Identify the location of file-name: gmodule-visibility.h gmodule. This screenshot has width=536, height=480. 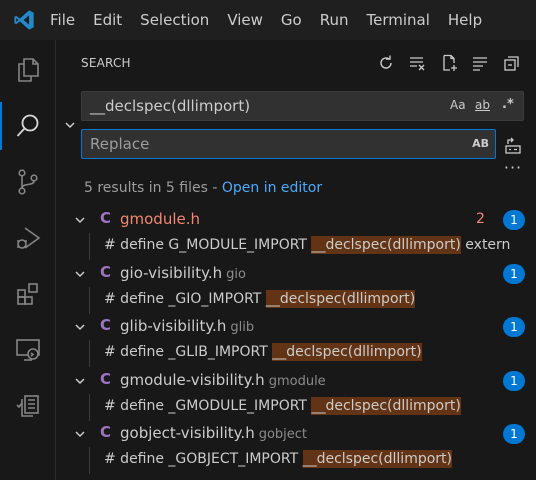
(223, 380).